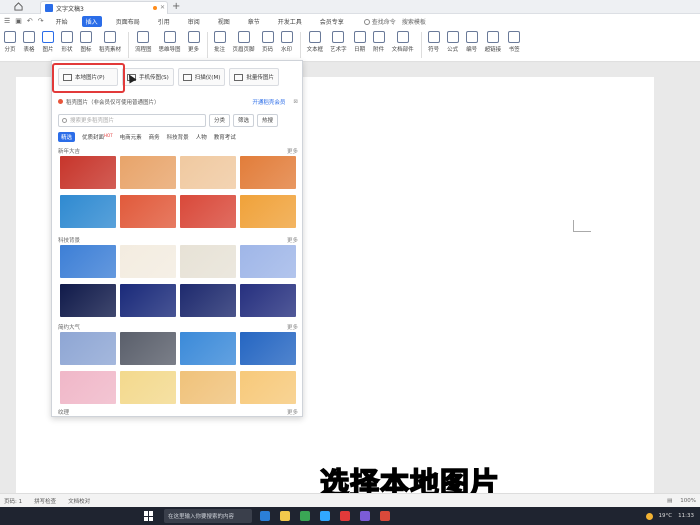 The height and width of the screenshot is (525, 700). I want to click on ribbon-attachment: 附件, so click(378, 40).